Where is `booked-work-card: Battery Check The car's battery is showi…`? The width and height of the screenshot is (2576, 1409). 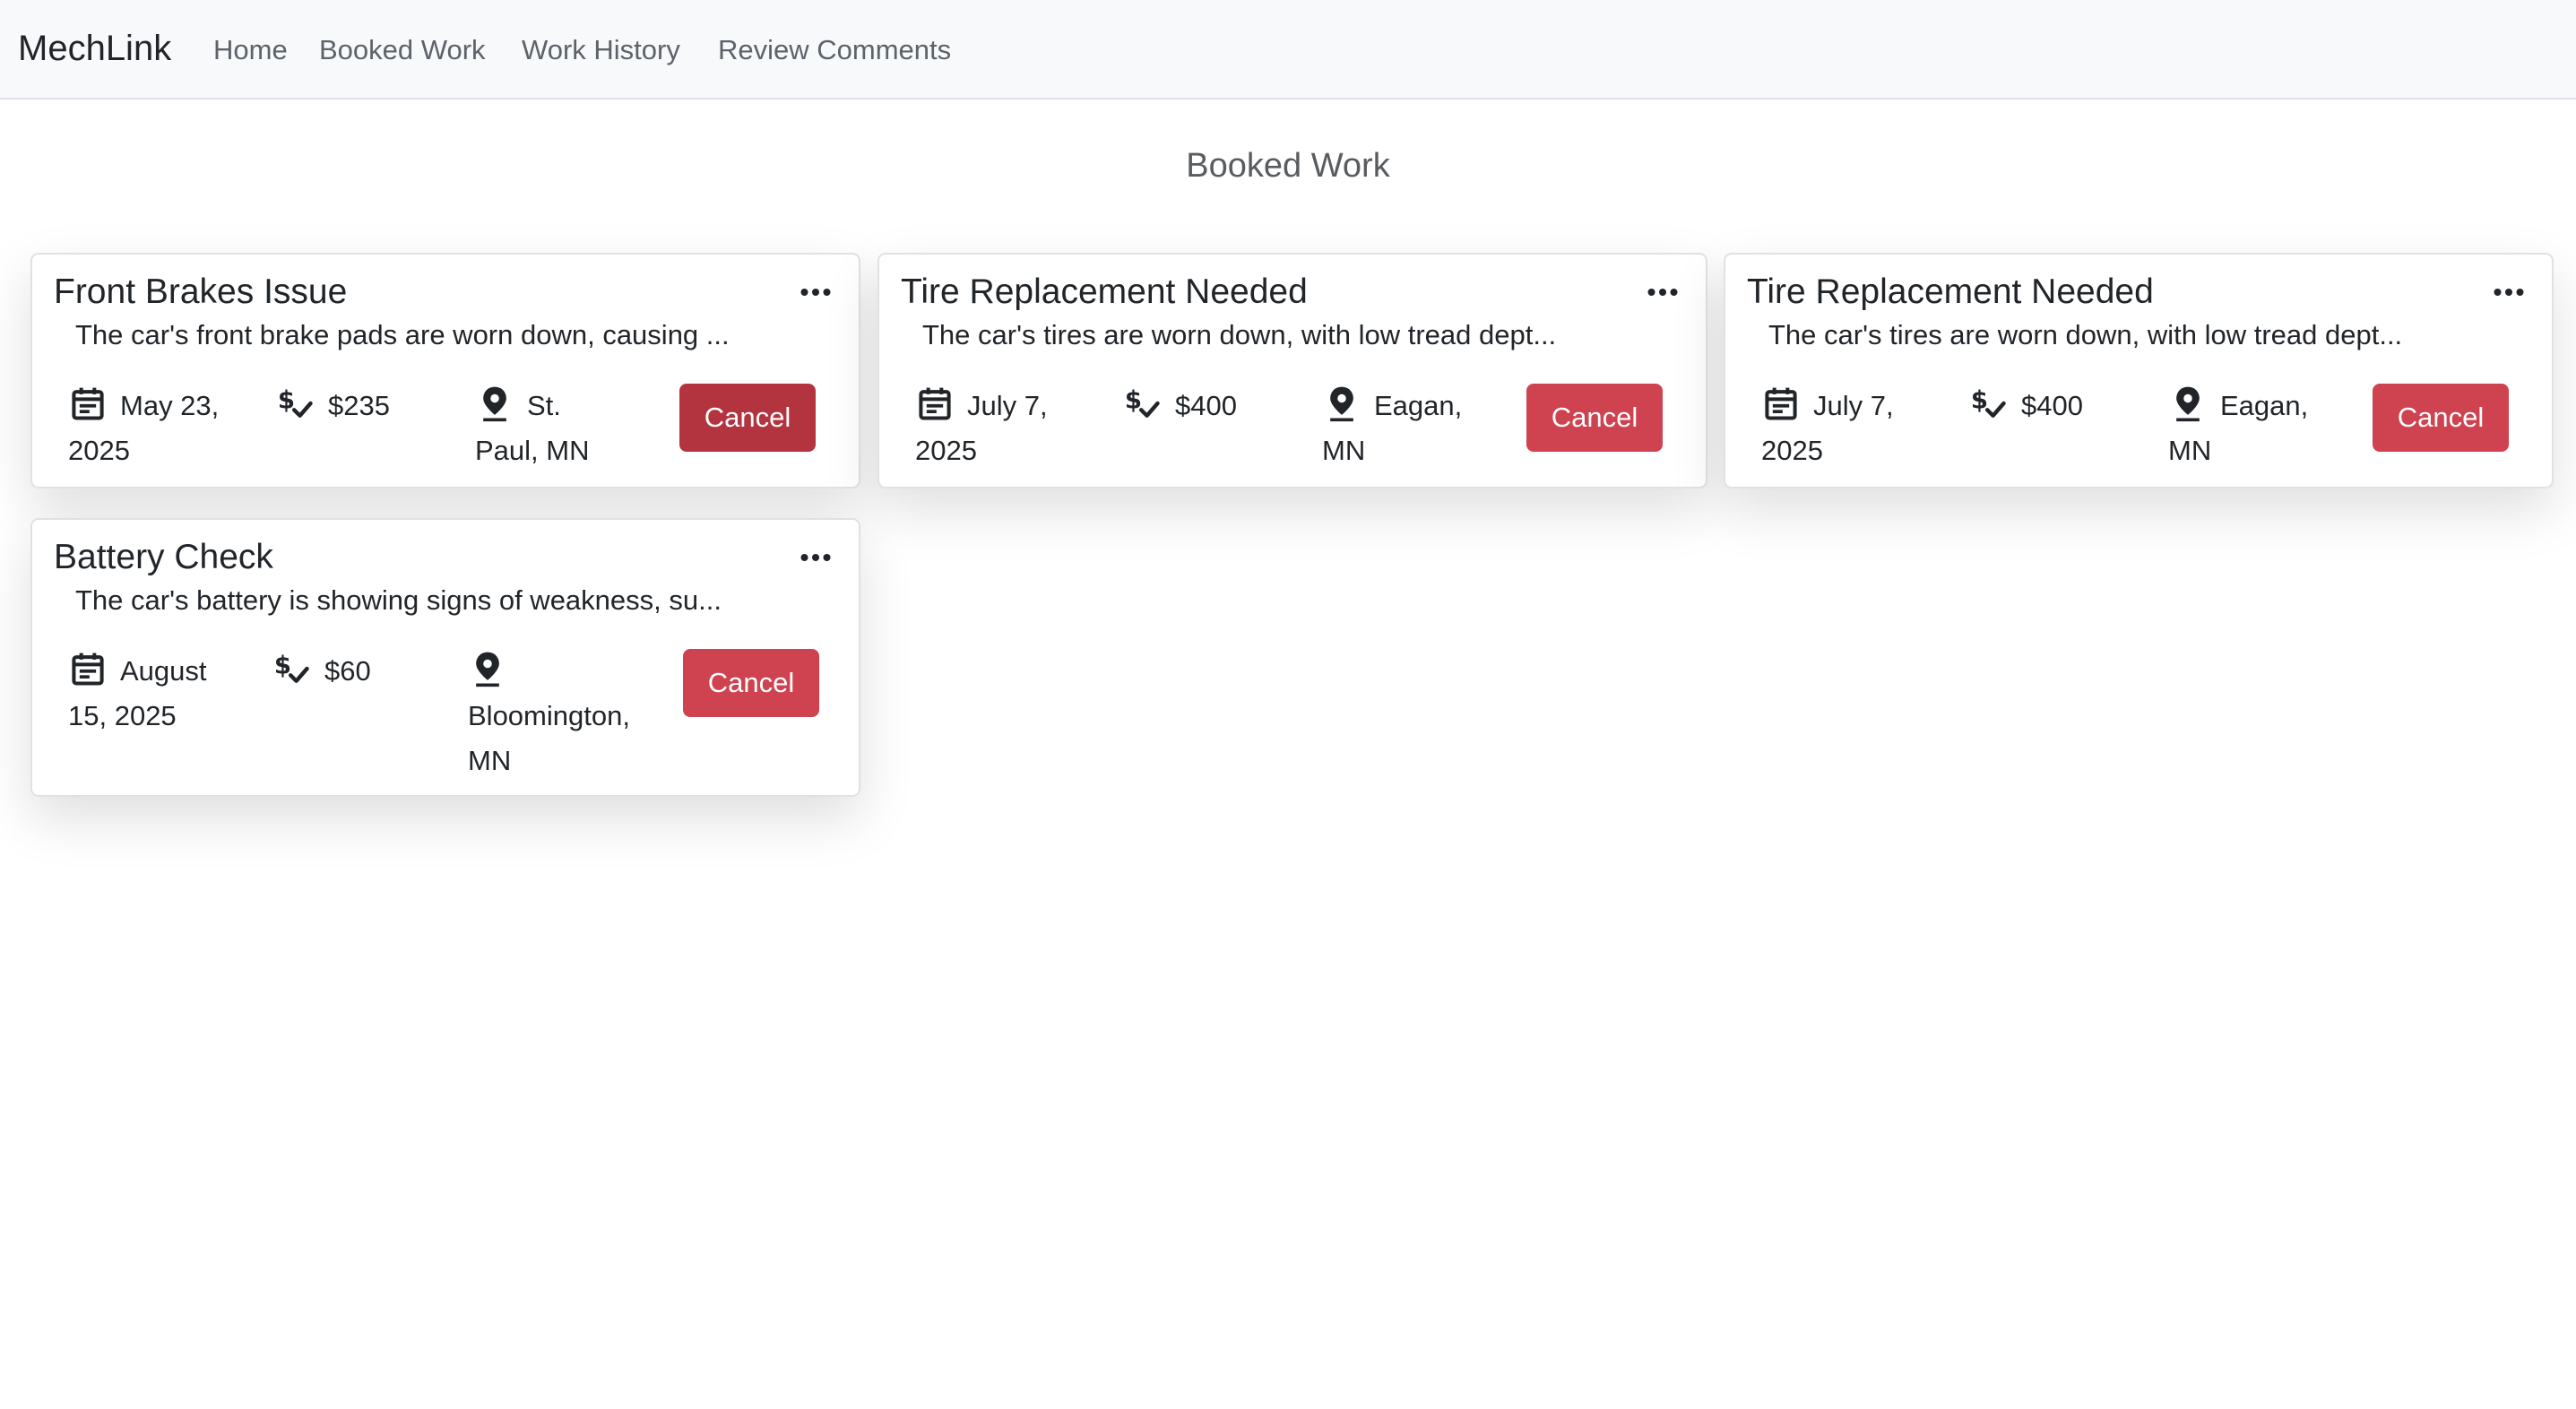 booked-work-card: Battery Check The car's battery is showi… is located at coordinates (445, 657).